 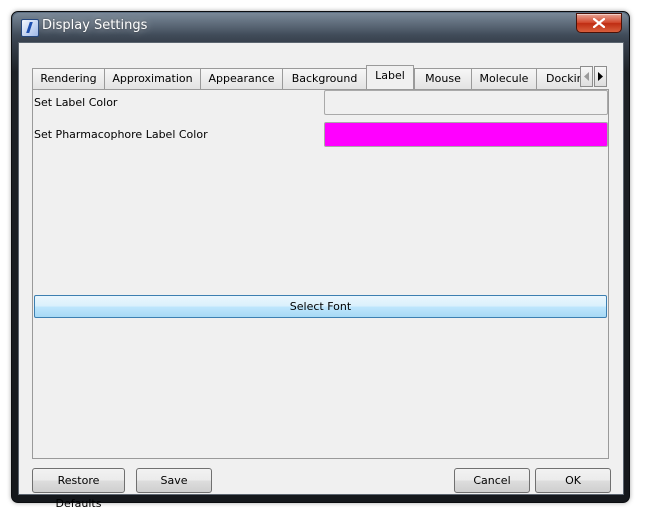 What do you see at coordinates (466, 134) in the screenshot?
I see `pharmacophore-label-color-swatch` at bounding box center [466, 134].